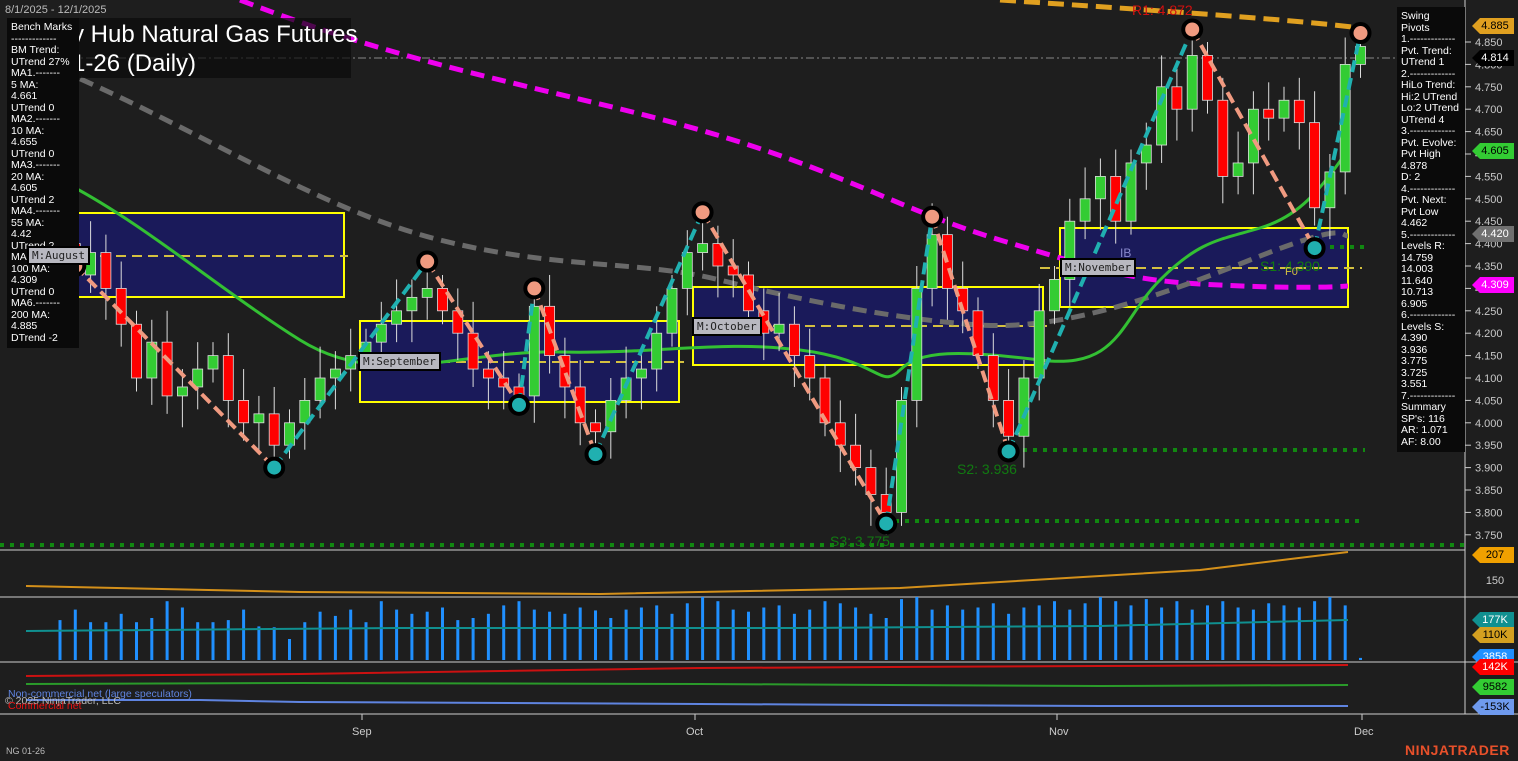 This screenshot has width=1518, height=761. What do you see at coordinates (1415, 22) in the screenshot?
I see `swing_pivots-line: Swing Pivots` at bounding box center [1415, 22].